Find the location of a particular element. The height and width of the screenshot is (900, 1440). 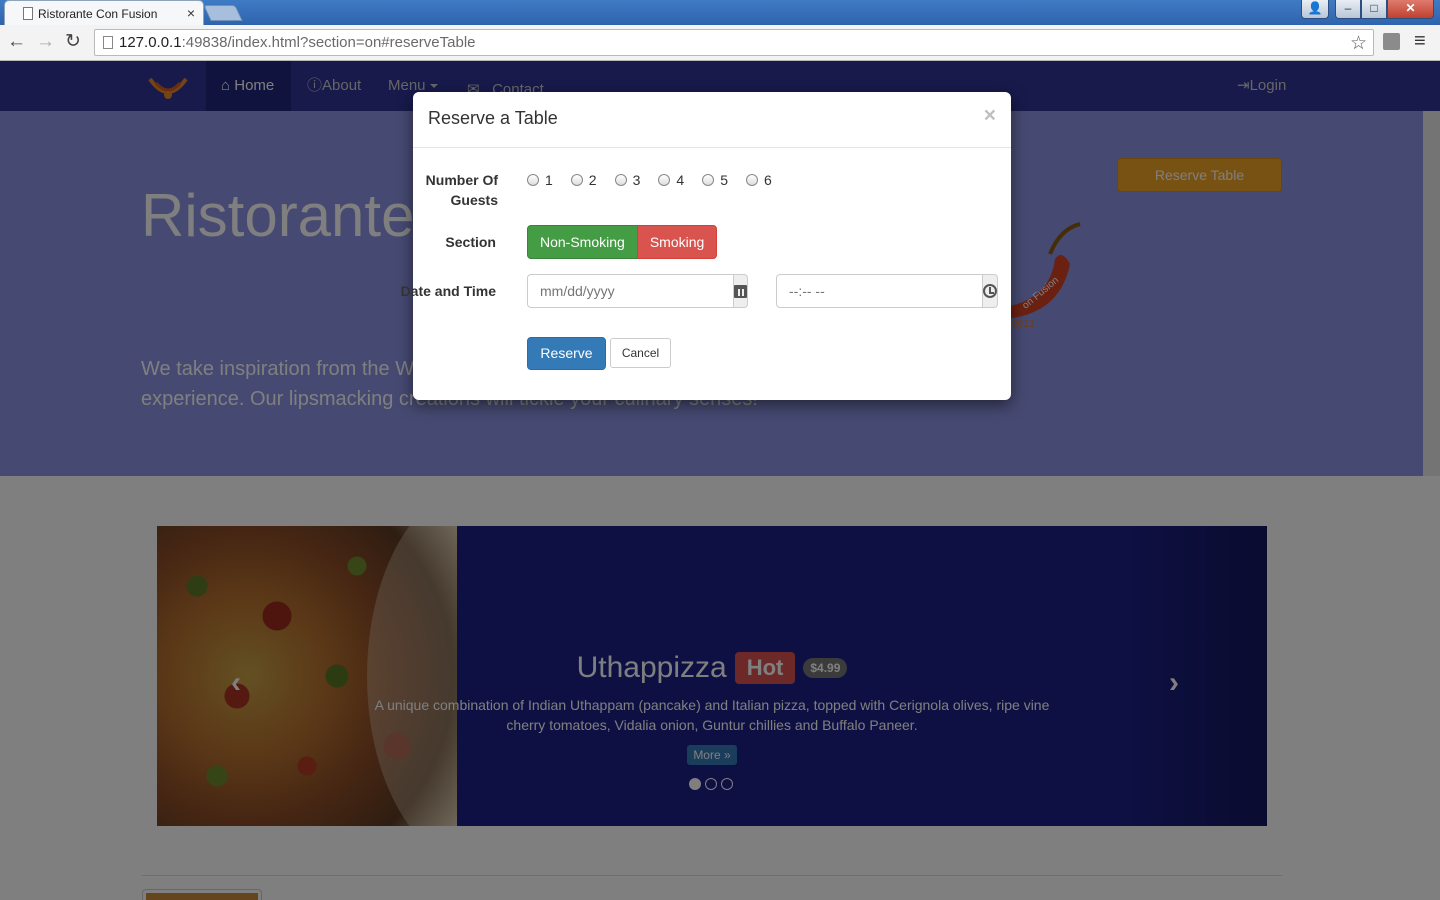

non-smoking-button: Non-Smoking is located at coordinates (582, 242).